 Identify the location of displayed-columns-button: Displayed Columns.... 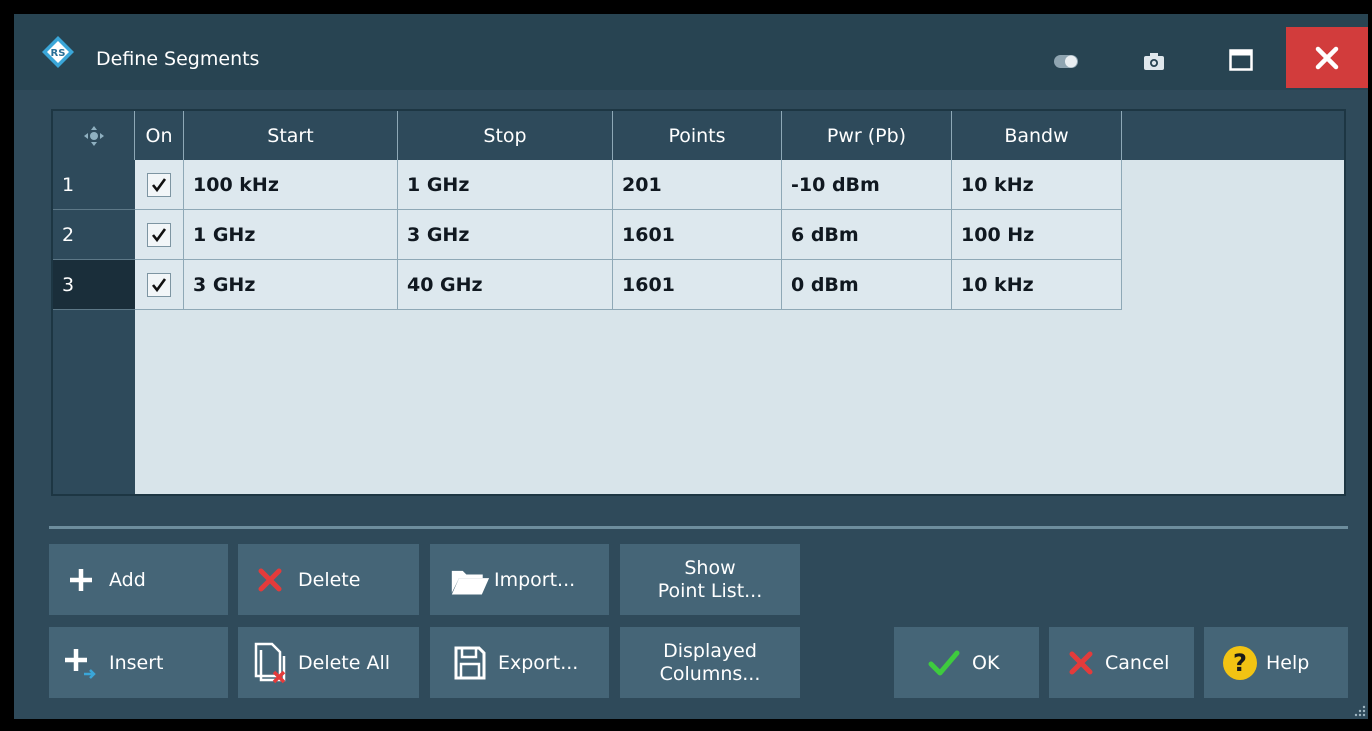
(710, 662).